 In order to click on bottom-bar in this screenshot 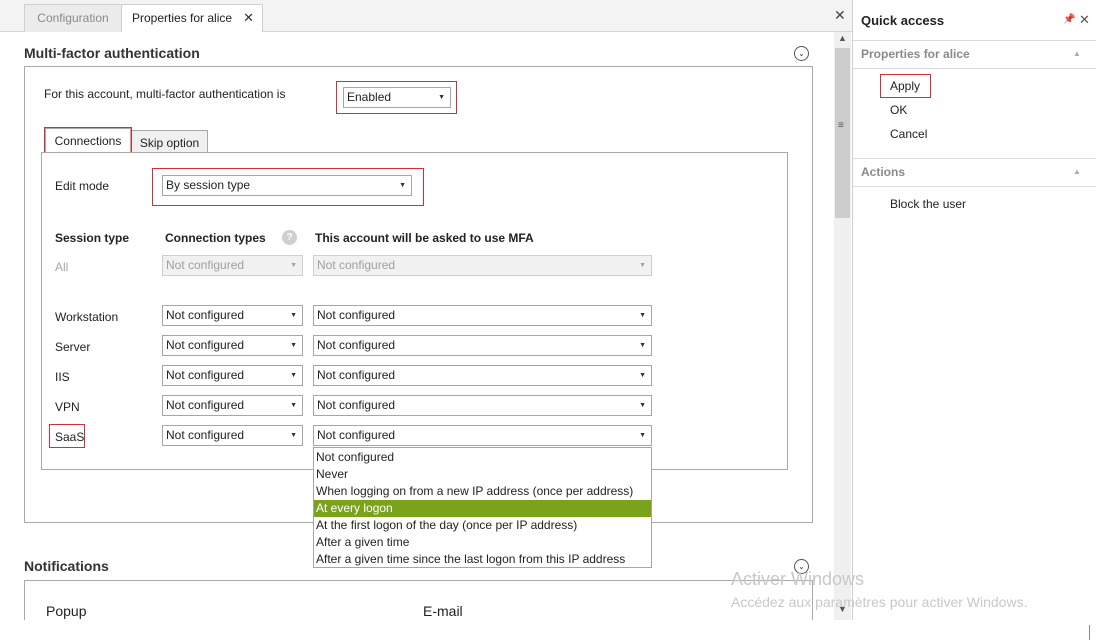, I will do `click(548, 631)`.